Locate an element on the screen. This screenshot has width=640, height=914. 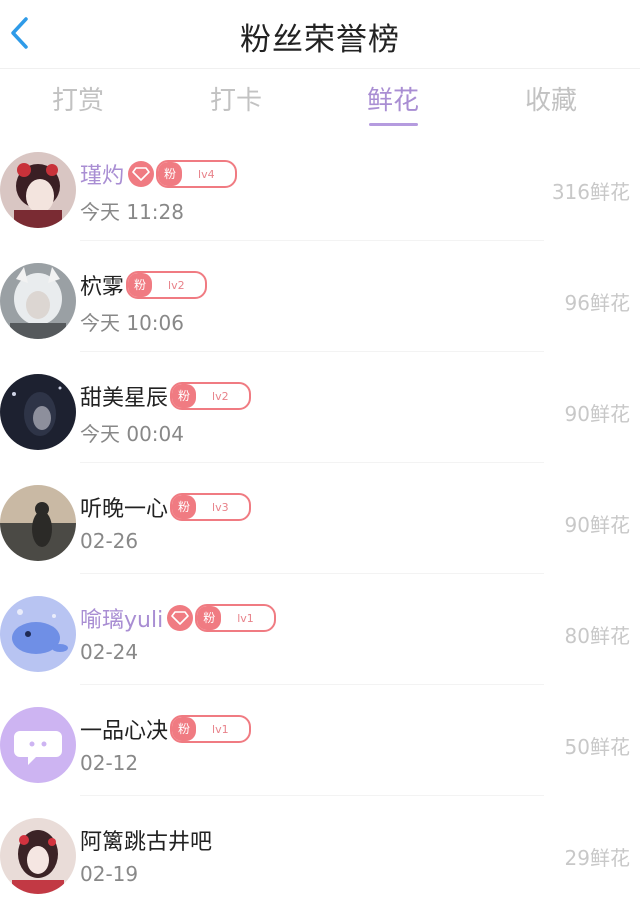
flower-count: 29鲜花 is located at coordinates (597, 858).